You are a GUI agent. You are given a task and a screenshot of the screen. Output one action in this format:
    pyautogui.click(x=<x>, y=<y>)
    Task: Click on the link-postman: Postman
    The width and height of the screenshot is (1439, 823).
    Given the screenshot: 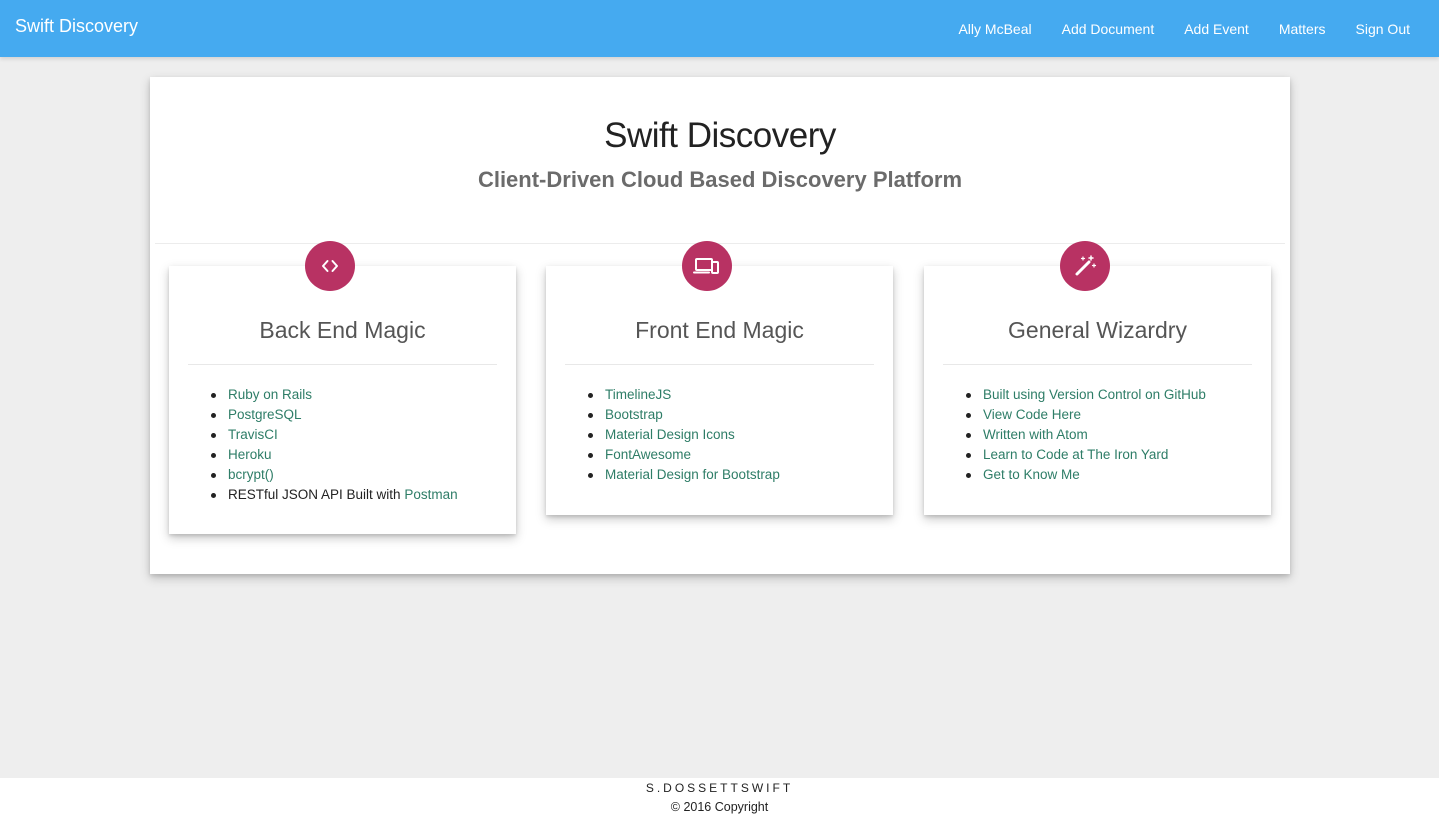 What is the action you would take?
    pyautogui.click(x=430, y=494)
    